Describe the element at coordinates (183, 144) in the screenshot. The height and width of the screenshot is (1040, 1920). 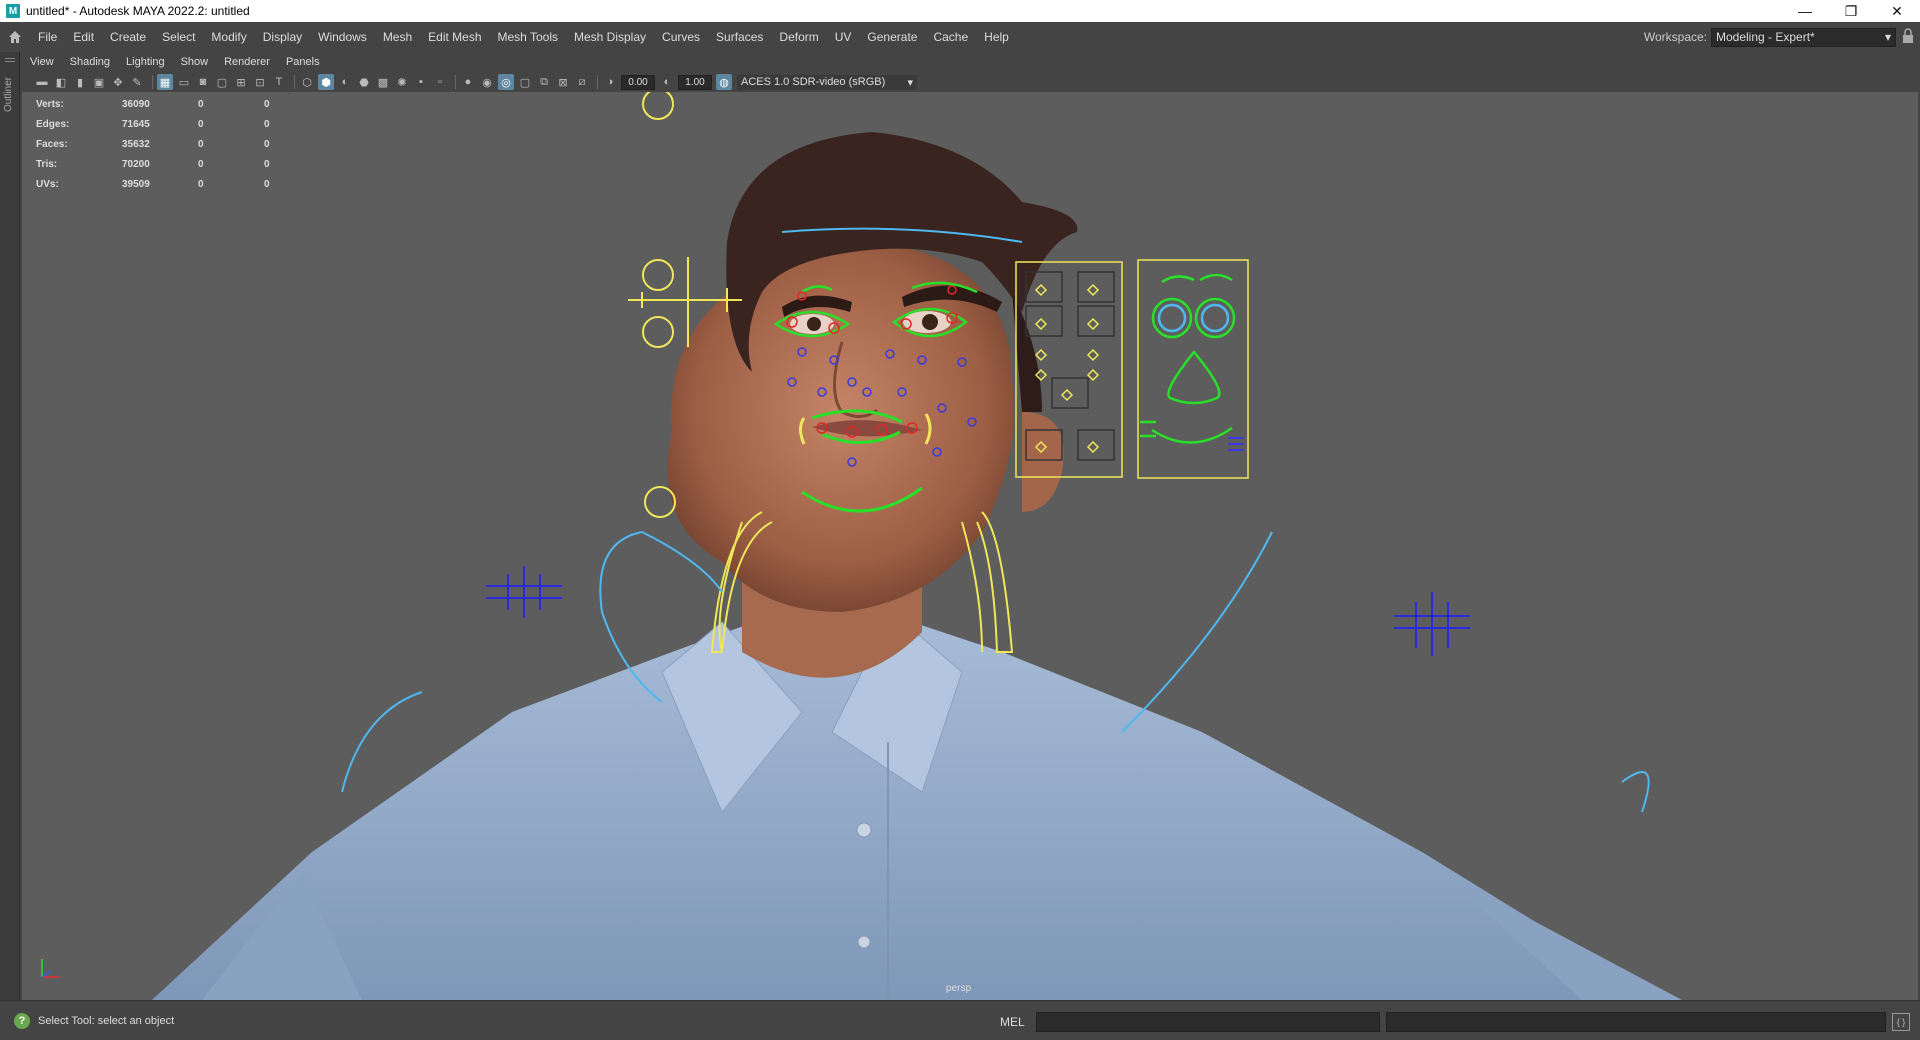
I see `hud-row-faces: Faces: 35632 0 0` at that location.